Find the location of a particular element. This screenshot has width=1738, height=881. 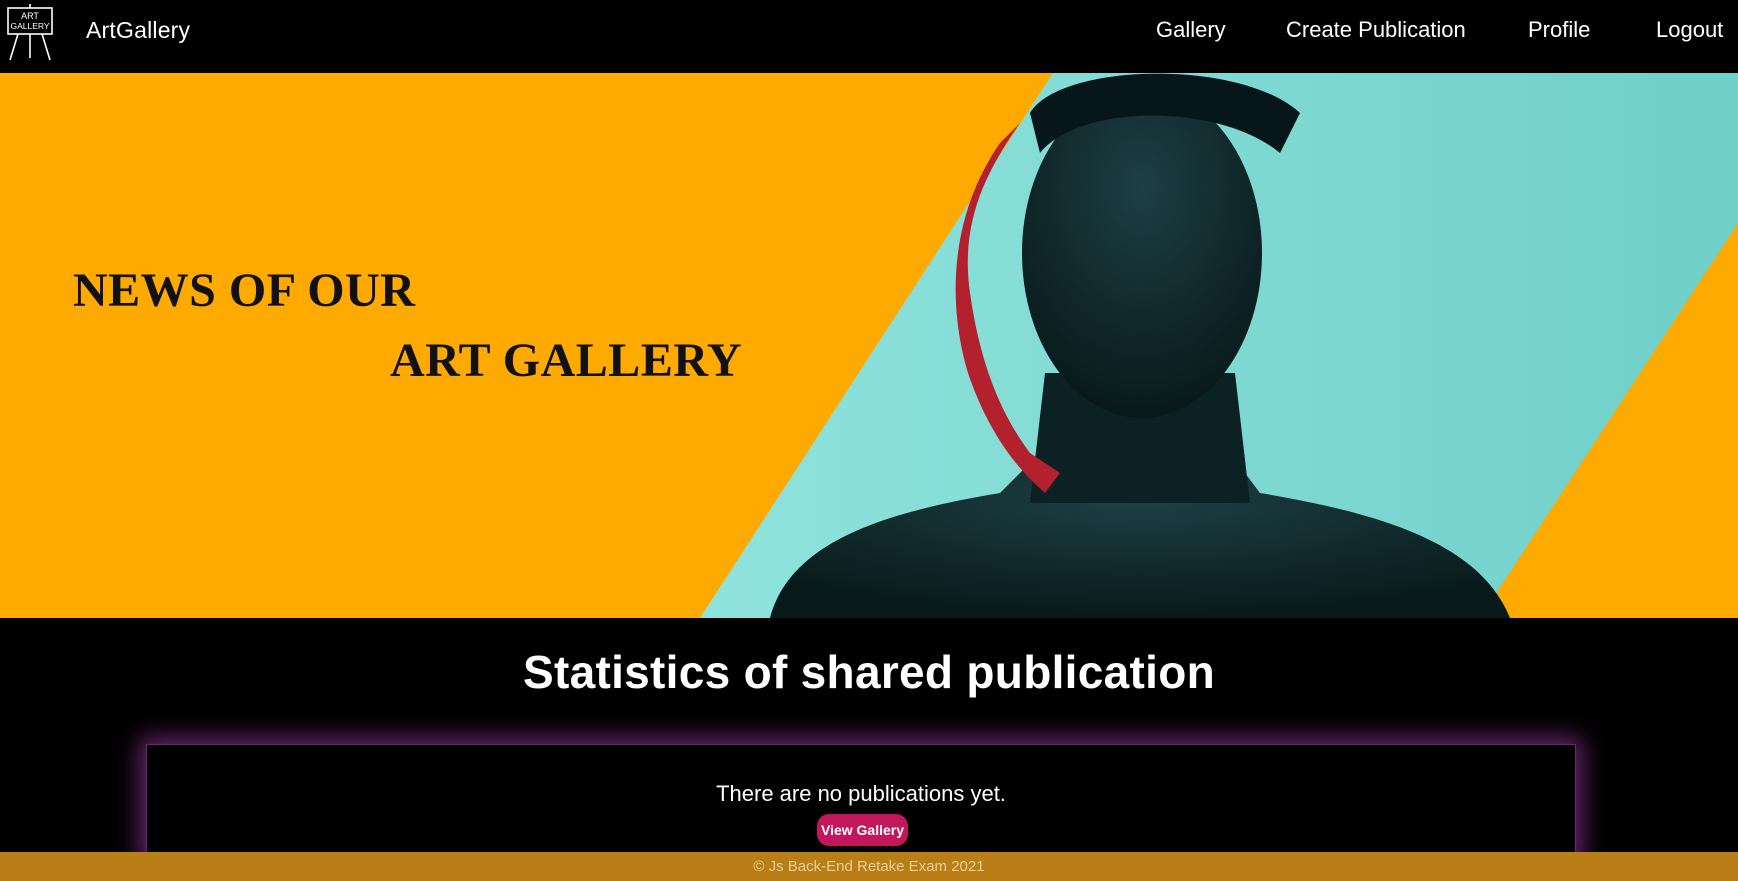

logo-text-art: ART is located at coordinates (30, 16).